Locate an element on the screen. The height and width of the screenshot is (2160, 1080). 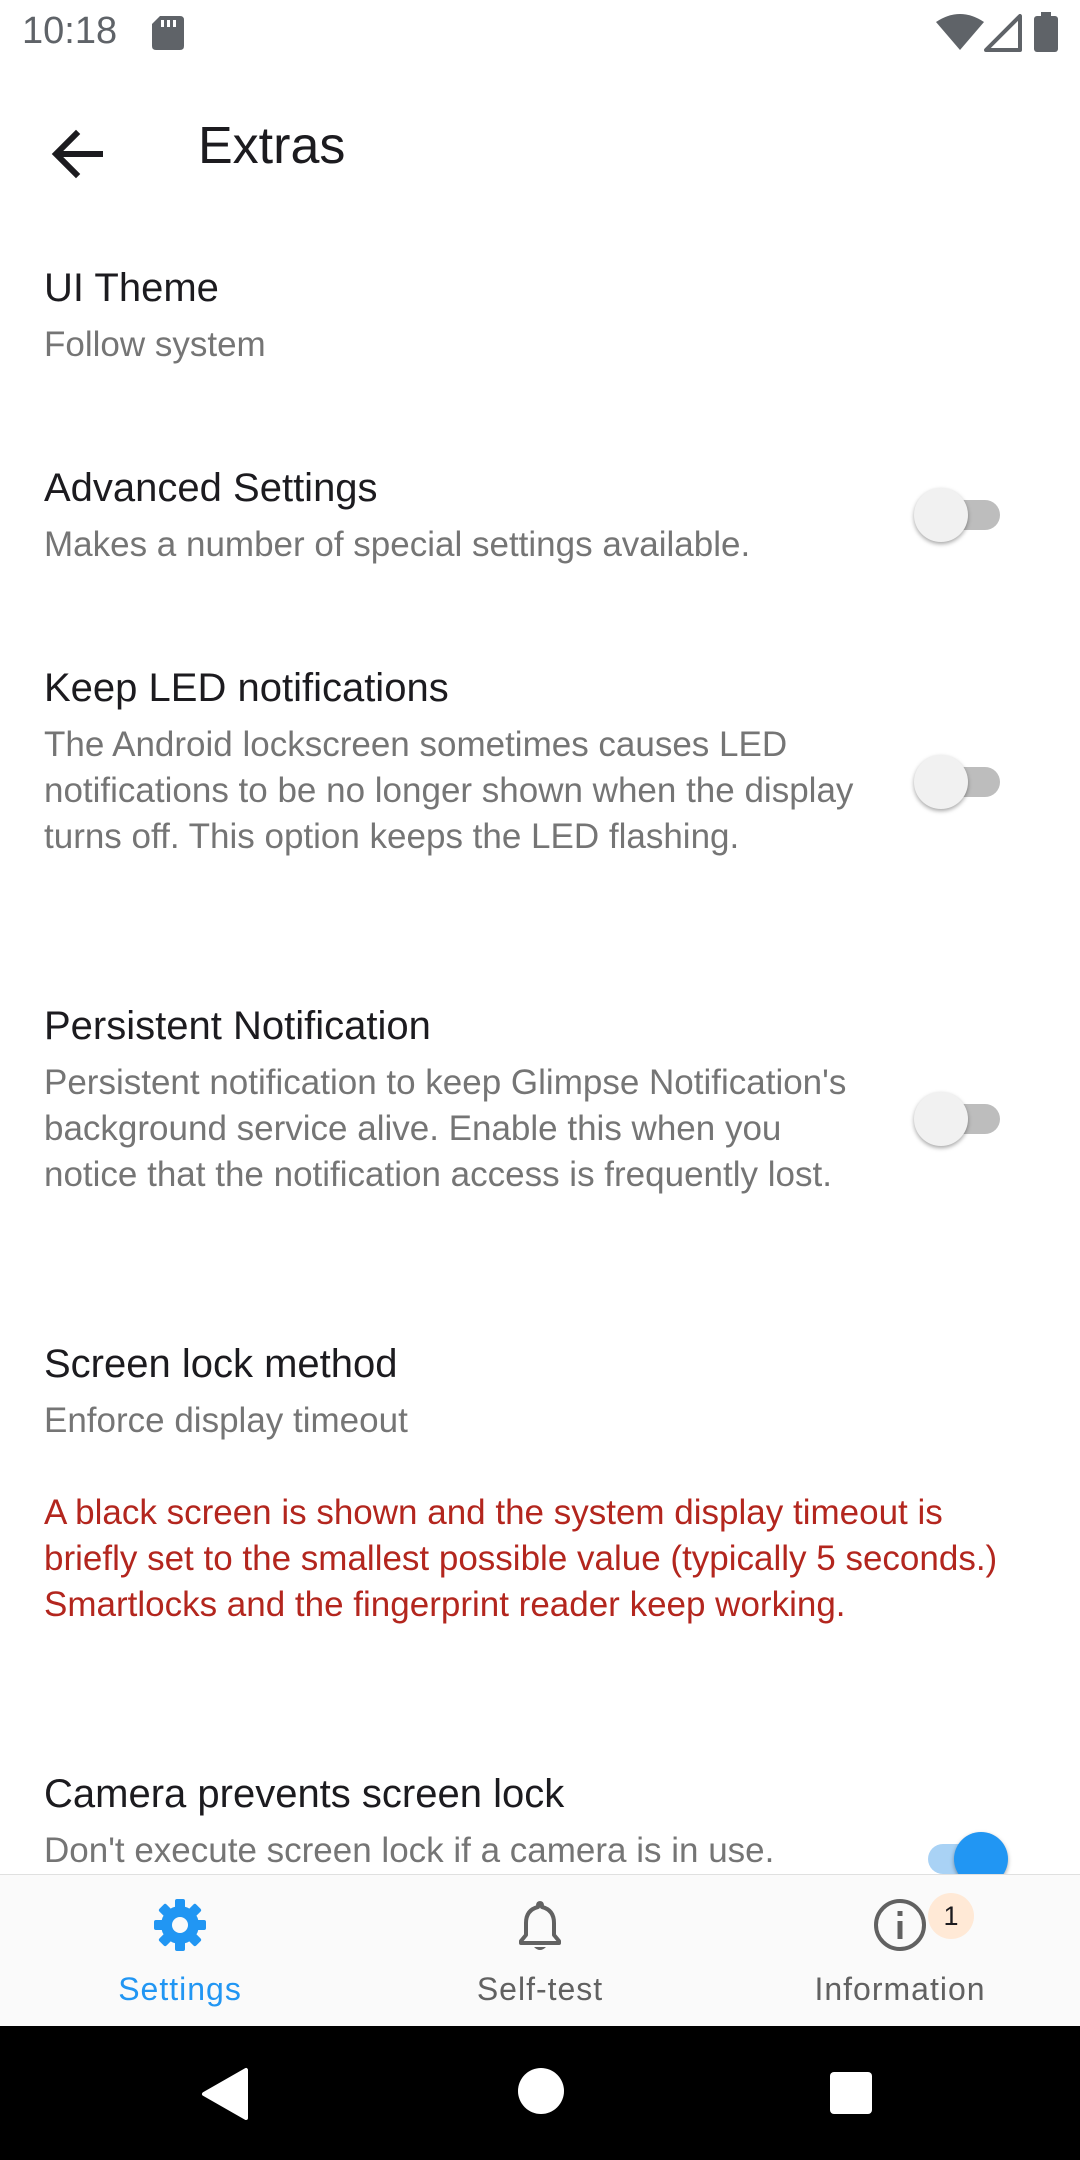
keep-led-switch is located at coordinates (960, 782).